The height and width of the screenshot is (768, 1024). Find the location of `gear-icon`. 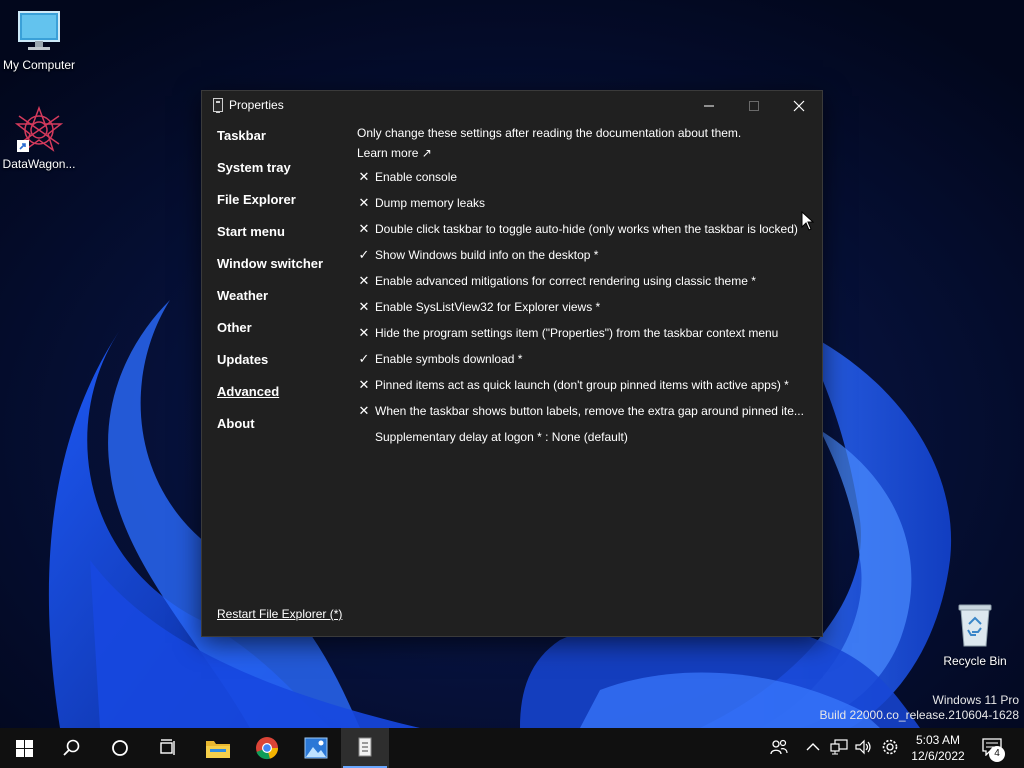

gear-icon is located at coordinates (890, 747).